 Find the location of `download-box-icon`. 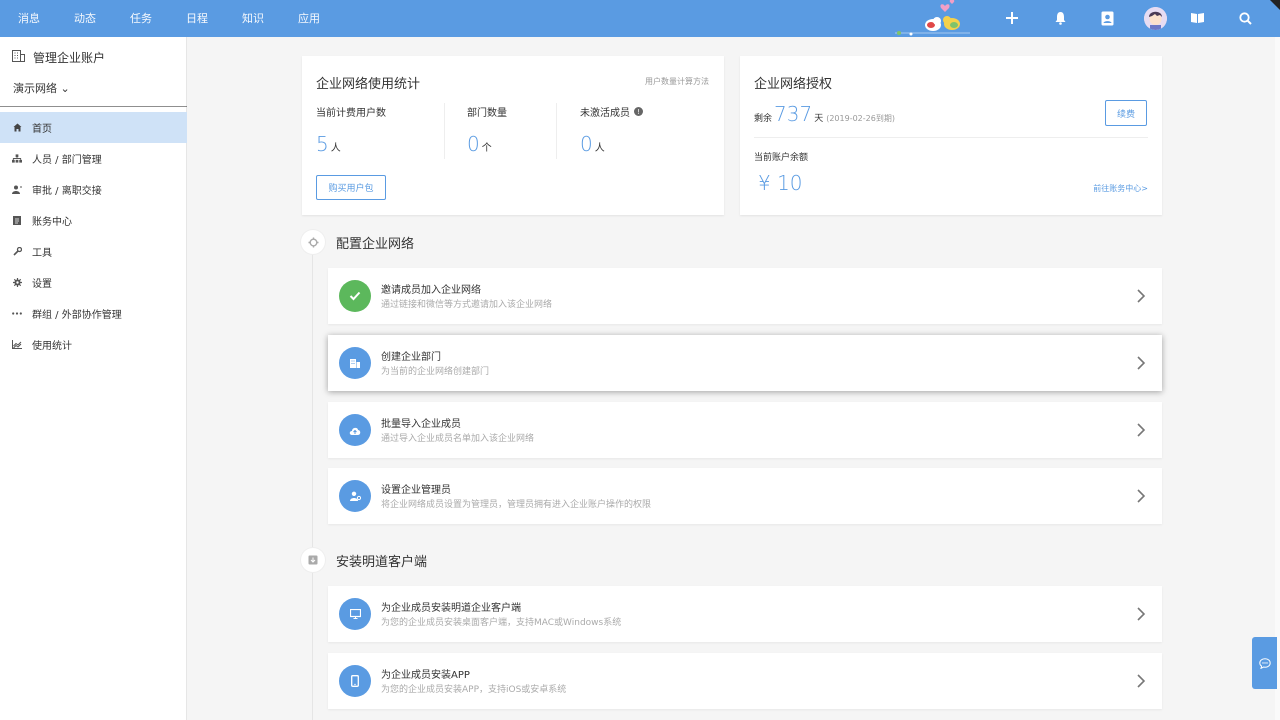

download-box-icon is located at coordinates (313, 560).